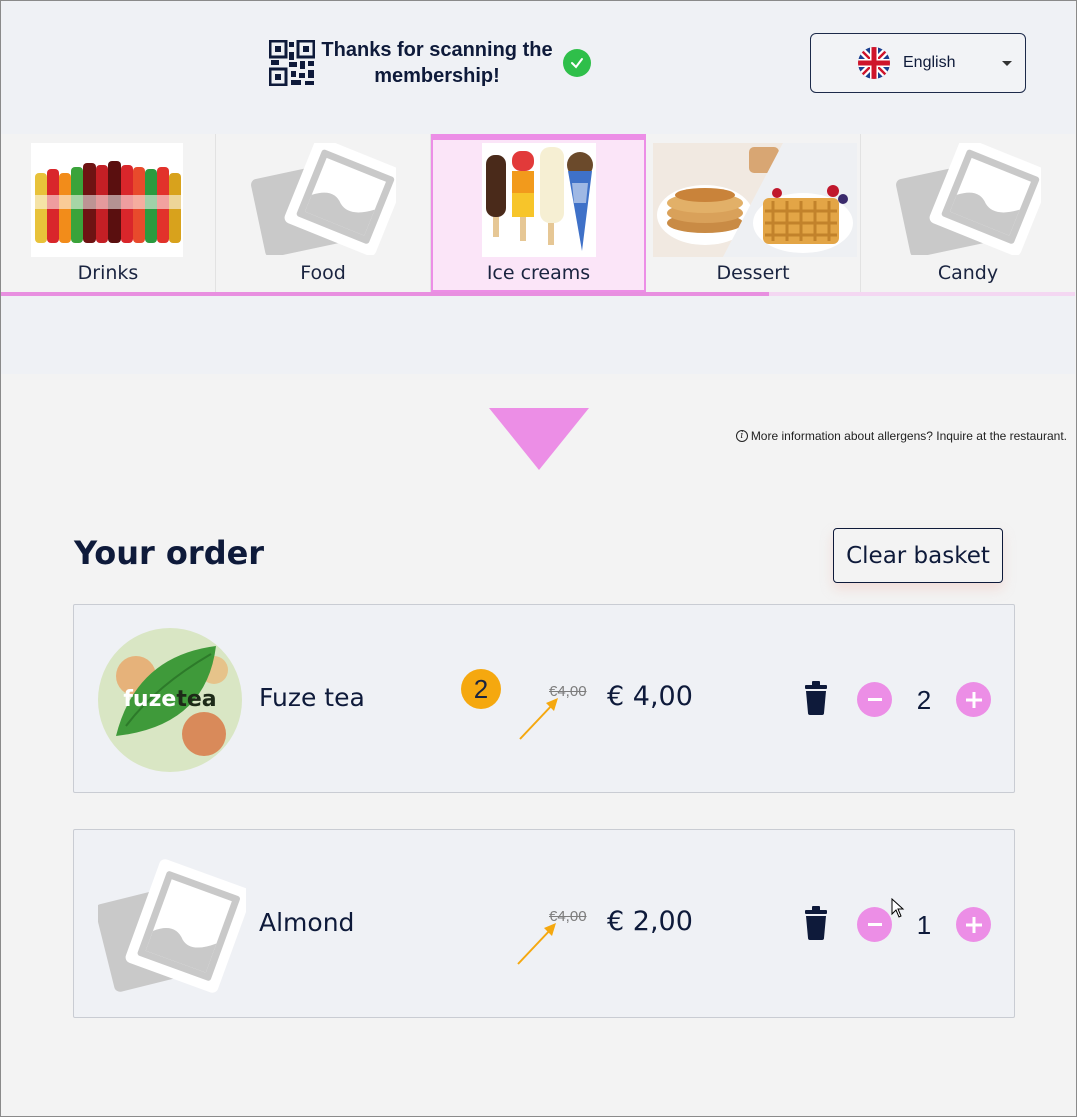 Image resolution: width=1077 pixels, height=1117 pixels. What do you see at coordinates (650, 696) in the screenshot?
I see `item-price: € 4,00` at bounding box center [650, 696].